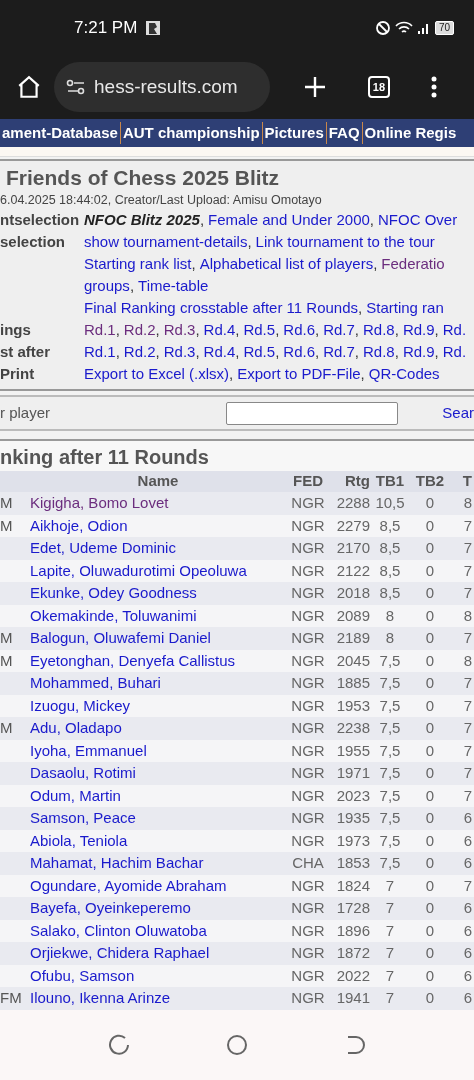 Image resolution: width=474 pixels, height=1080 pixels. Describe the element at coordinates (390, 975) in the screenshot. I see `tiebreak: 7` at that location.